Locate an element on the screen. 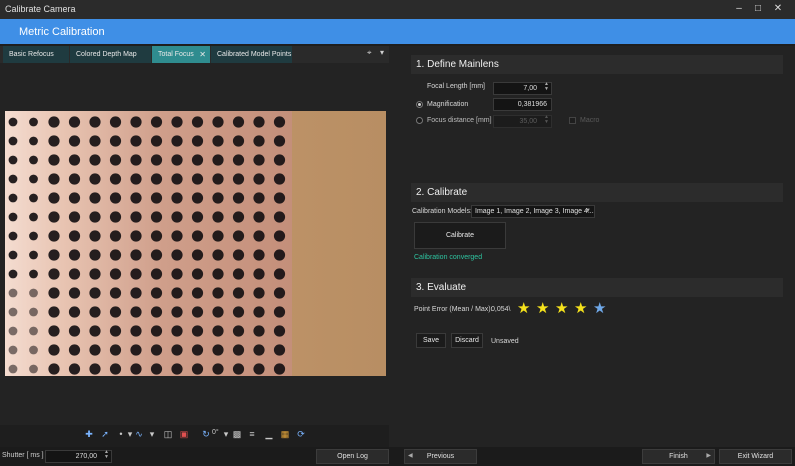 The height and width of the screenshot is (466, 795). tab-colored-depth-map: Colored Depth Map is located at coordinates (111, 54).